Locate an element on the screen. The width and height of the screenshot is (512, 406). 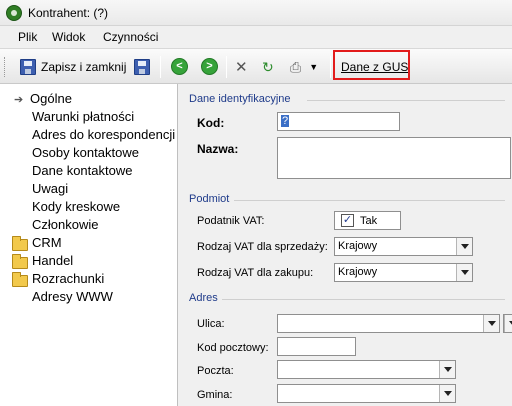
street-select is located at coordinates (388, 323).